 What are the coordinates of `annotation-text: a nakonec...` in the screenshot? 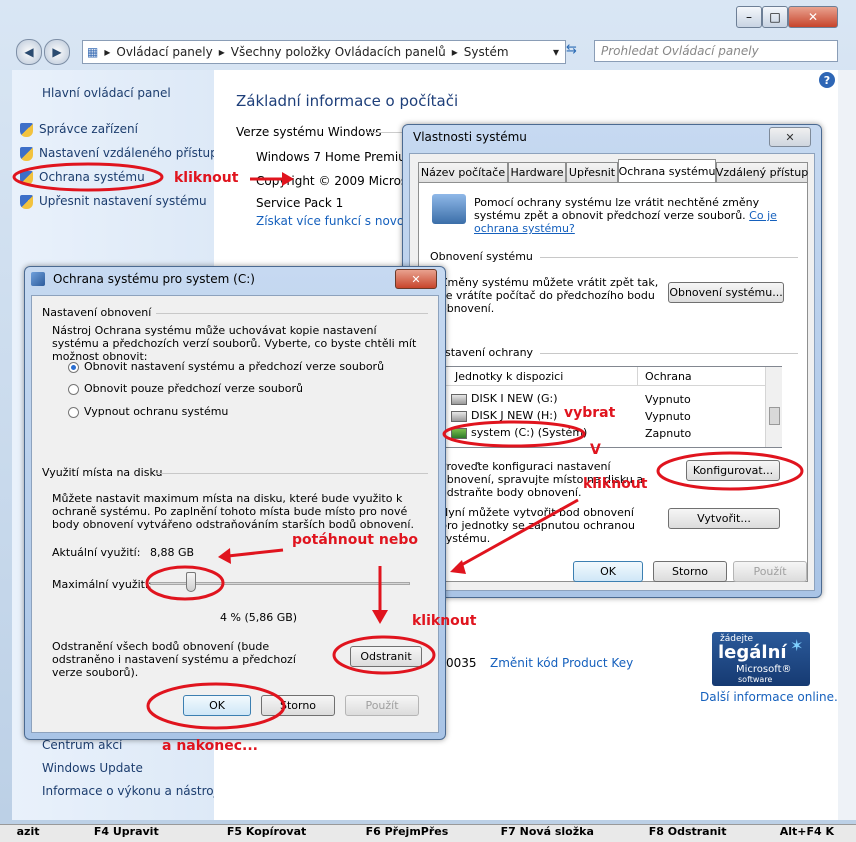 It's located at (210, 746).